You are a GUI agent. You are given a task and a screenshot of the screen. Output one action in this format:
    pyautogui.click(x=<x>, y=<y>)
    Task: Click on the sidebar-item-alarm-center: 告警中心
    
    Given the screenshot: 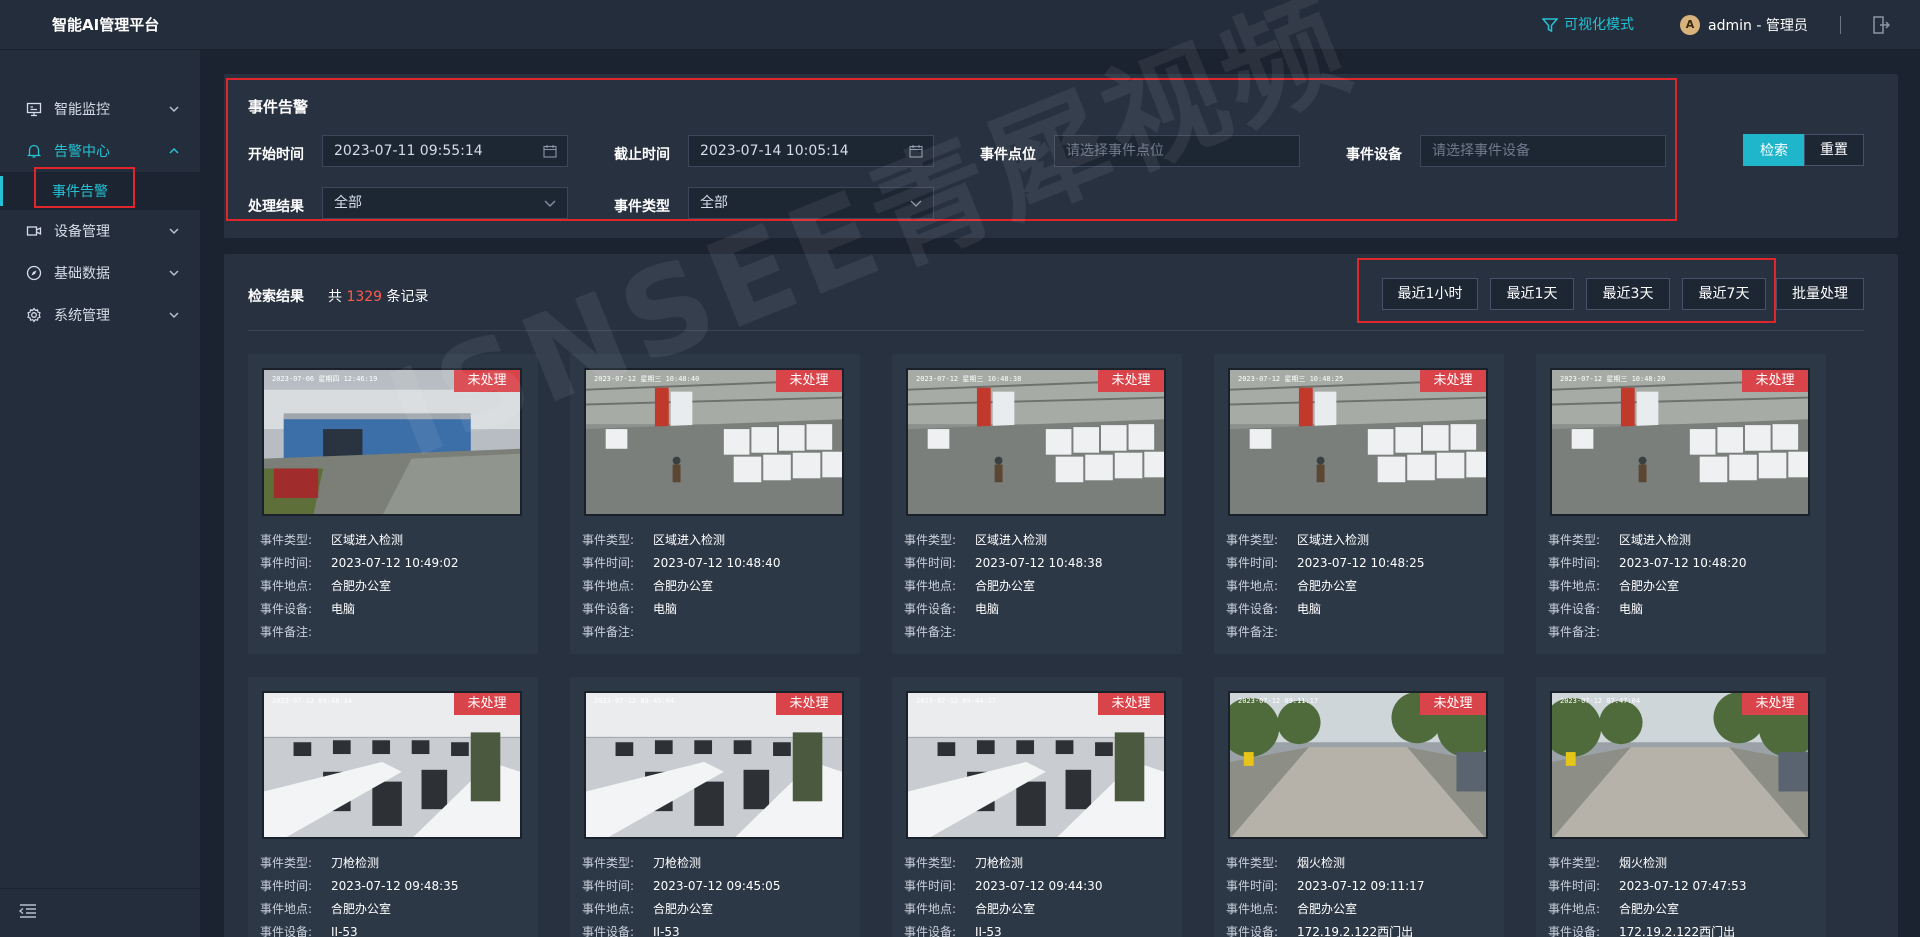 What is the action you would take?
    pyautogui.click(x=100, y=151)
    